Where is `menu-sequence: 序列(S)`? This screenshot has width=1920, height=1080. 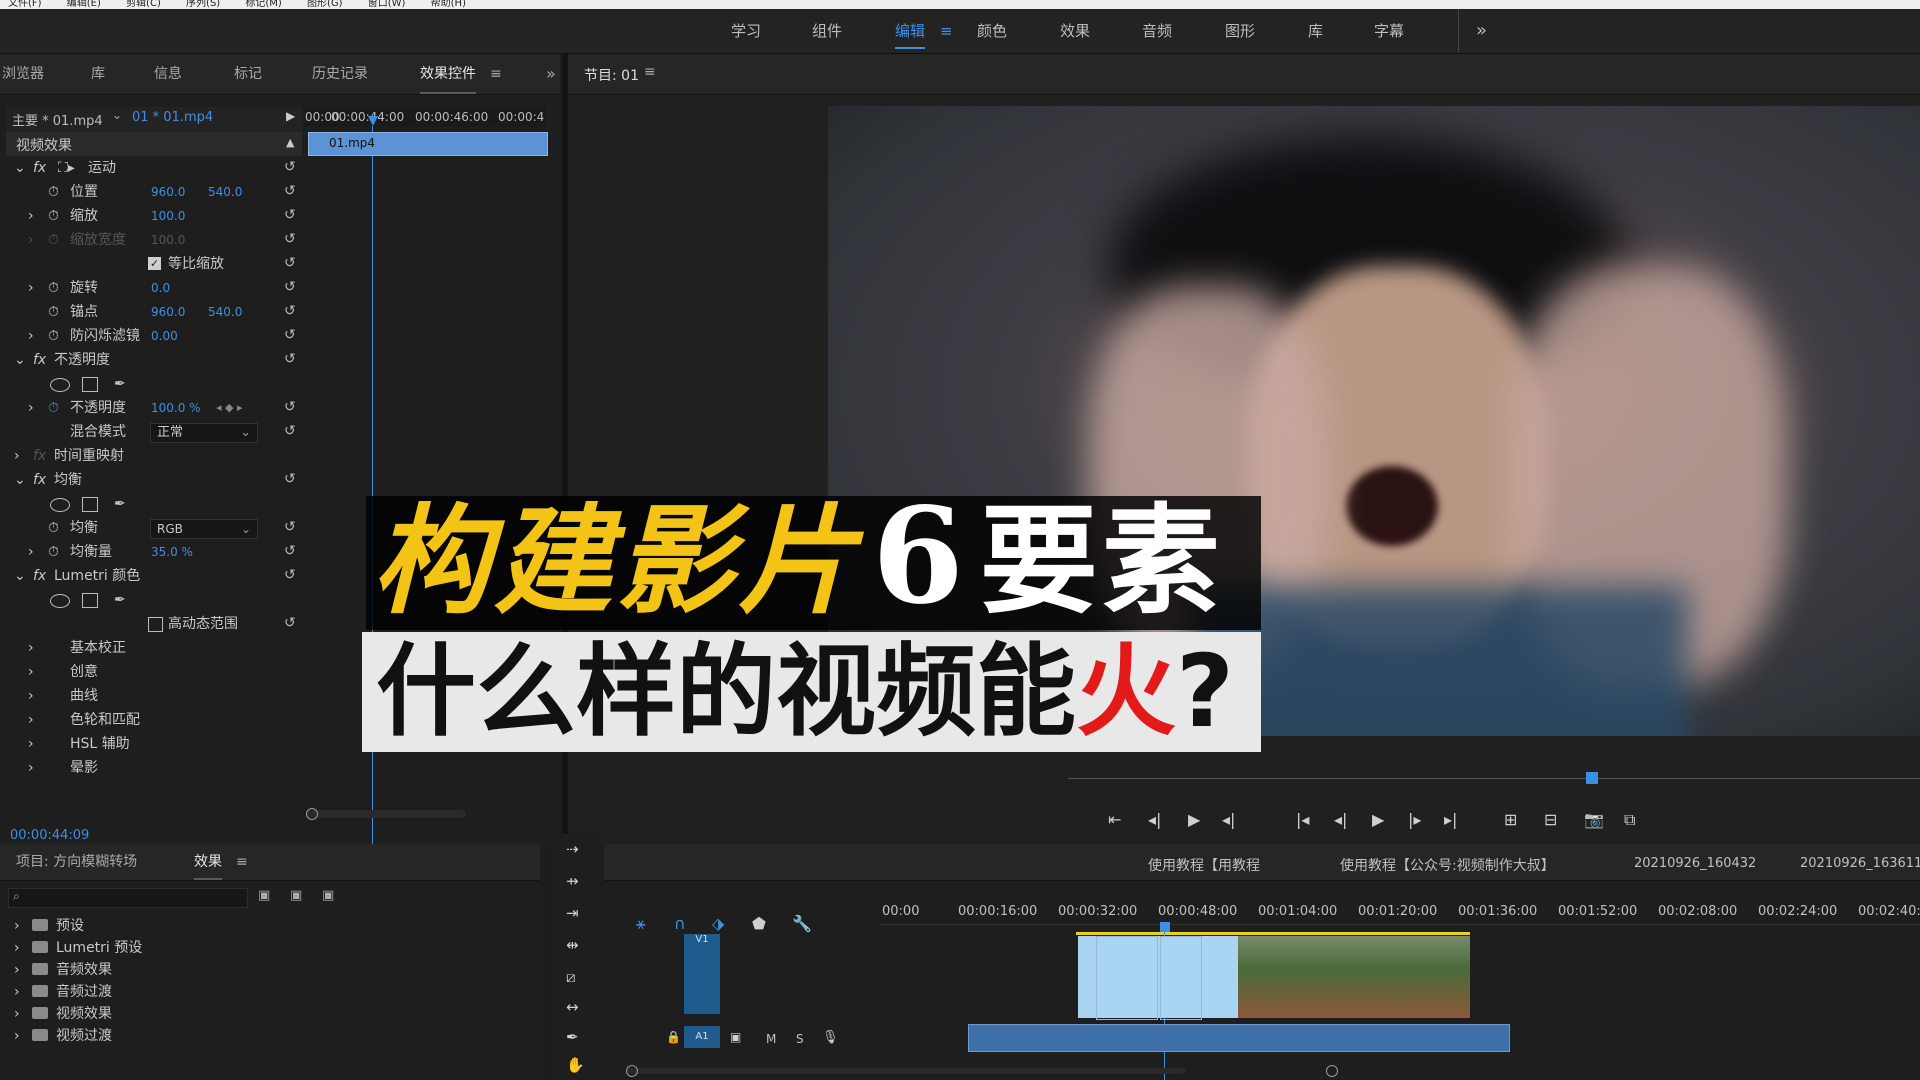 menu-sequence: 序列(S) is located at coordinates (203, 4).